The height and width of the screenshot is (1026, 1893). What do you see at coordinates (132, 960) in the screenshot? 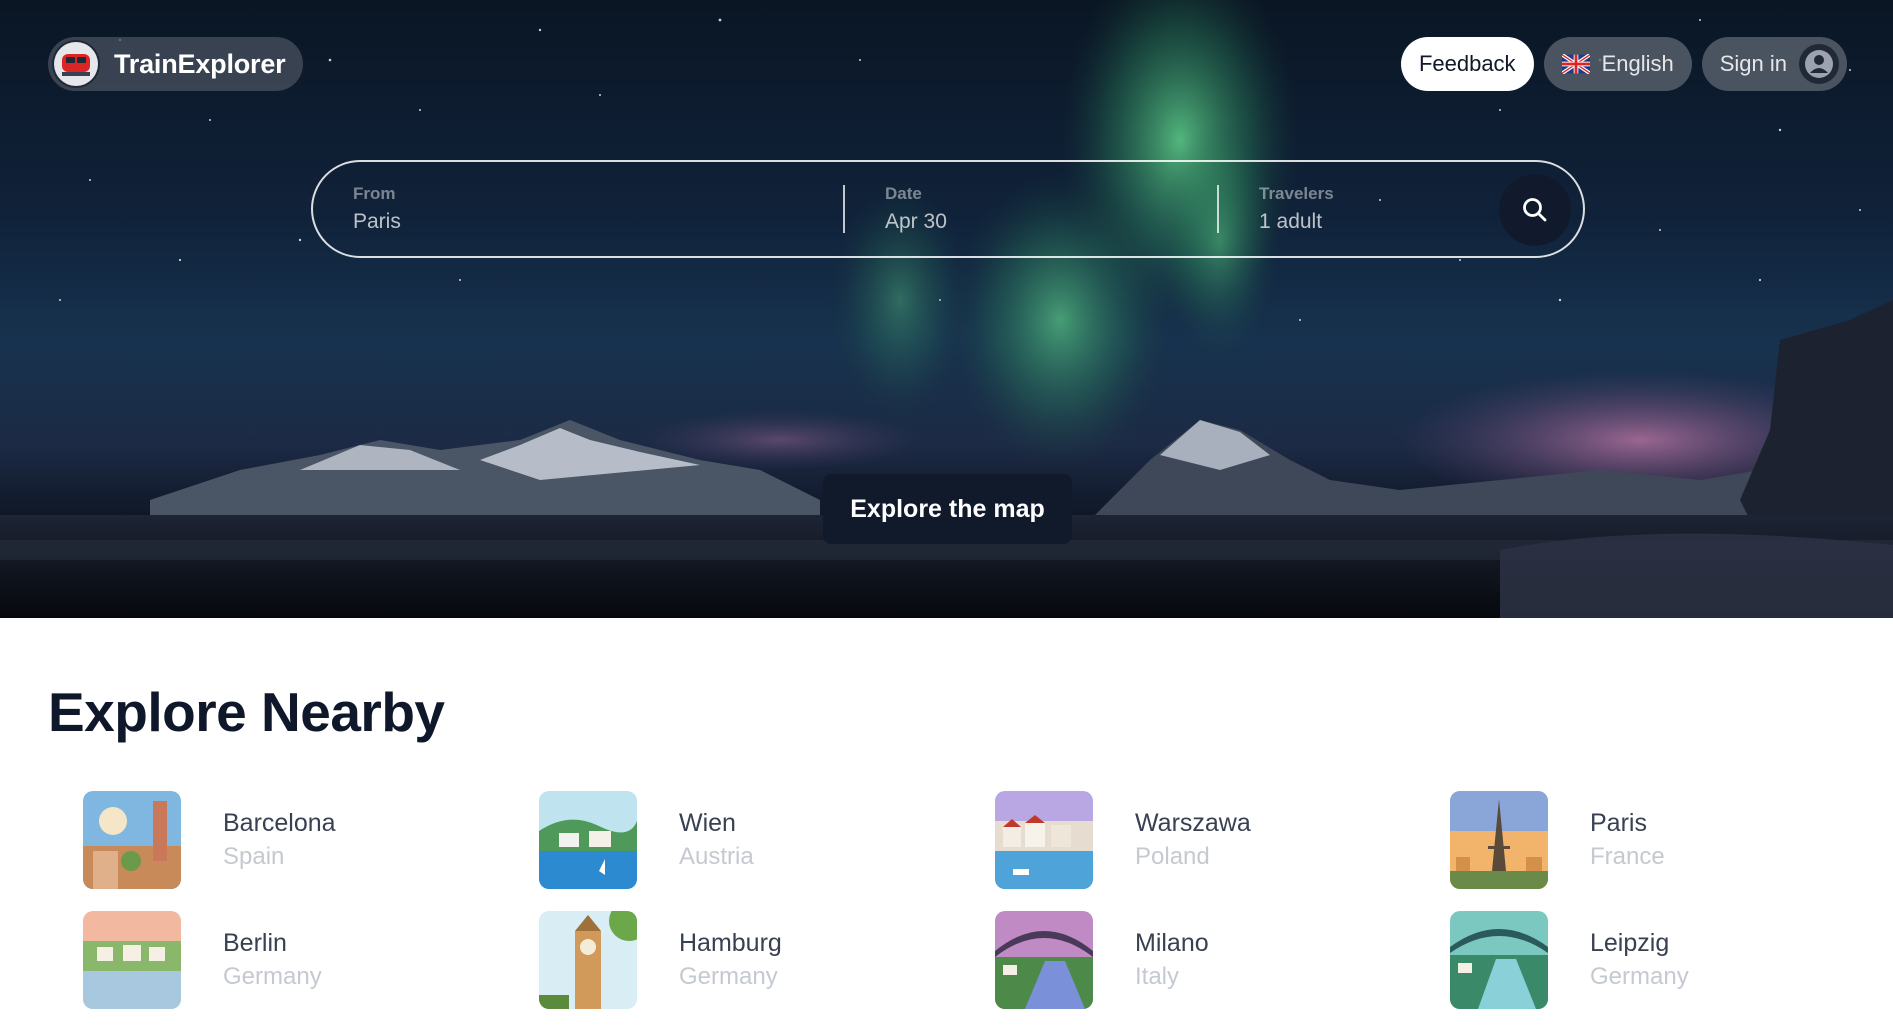
I see `berlin-thumbnail` at bounding box center [132, 960].